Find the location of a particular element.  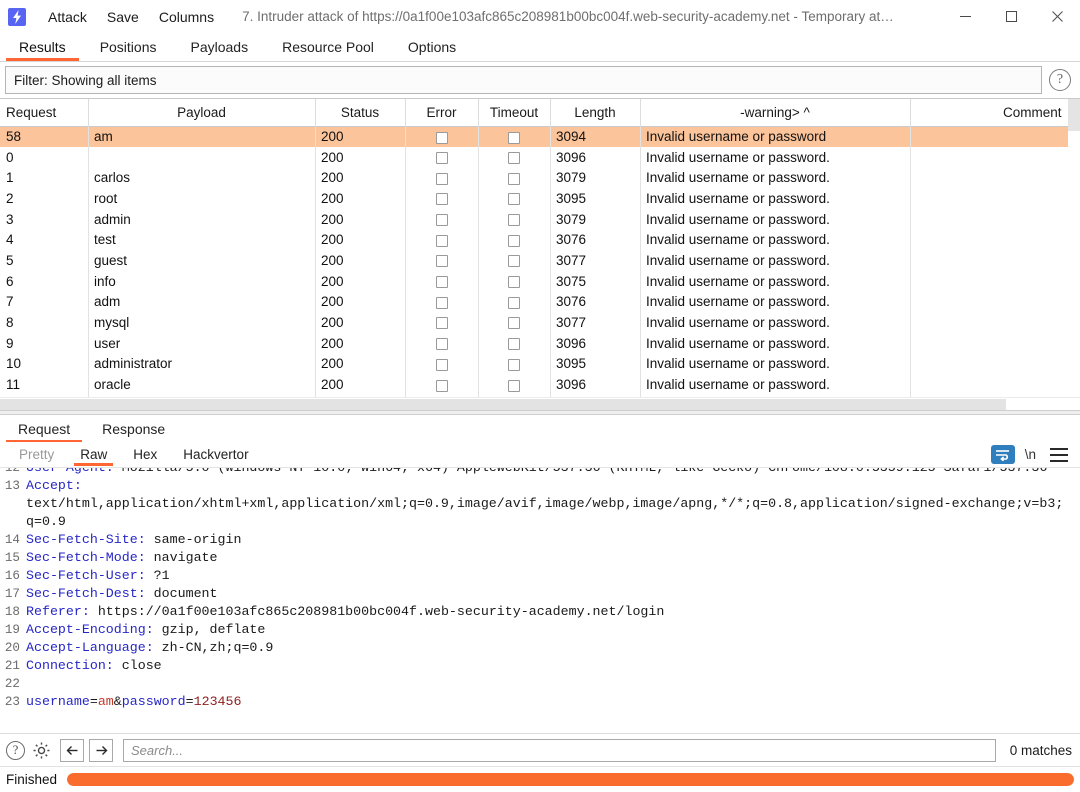

table-row: 0 200 3096 Invalid username or password. is located at coordinates (534, 157).